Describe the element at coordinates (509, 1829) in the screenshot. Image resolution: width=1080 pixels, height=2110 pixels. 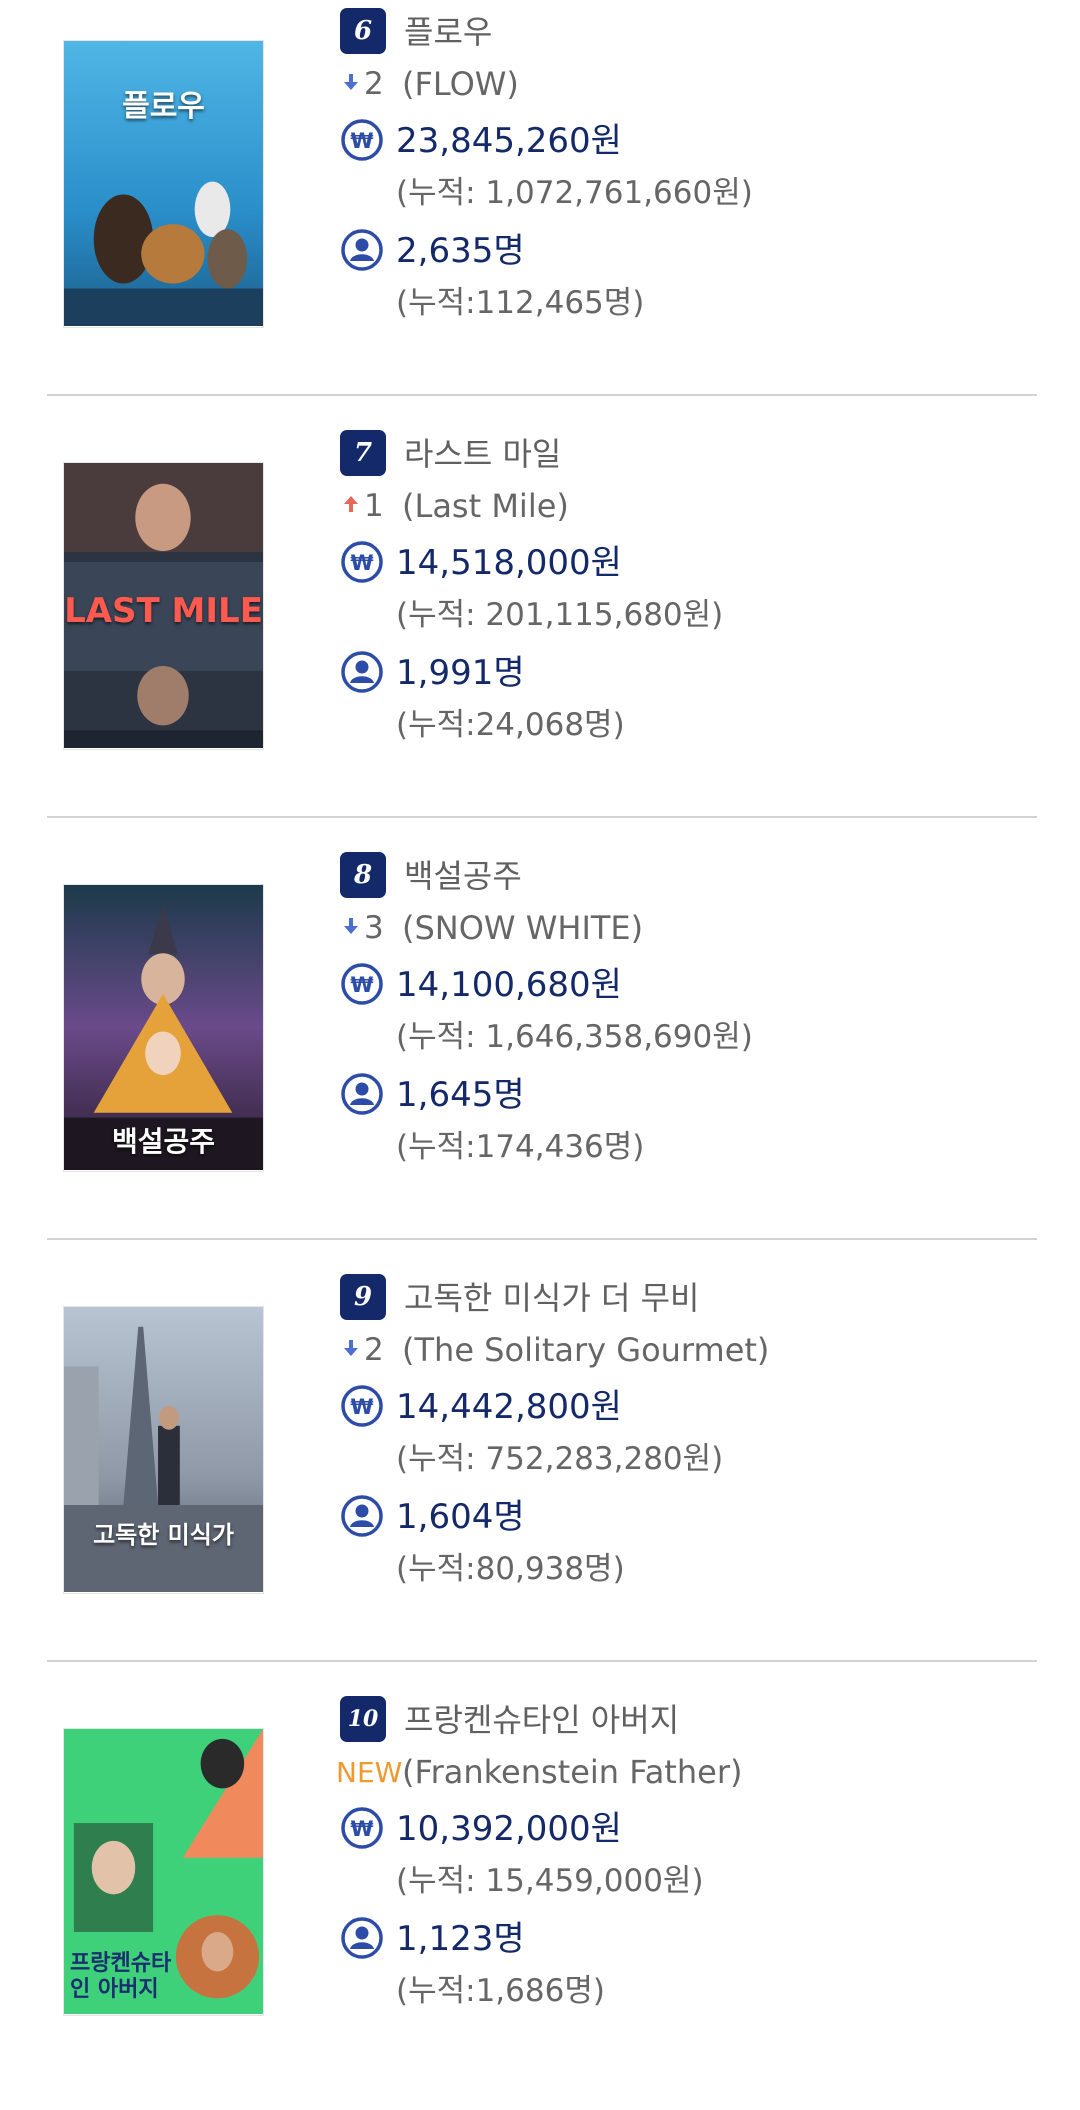
I see `daily-sales: 10,392,000원` at that location.